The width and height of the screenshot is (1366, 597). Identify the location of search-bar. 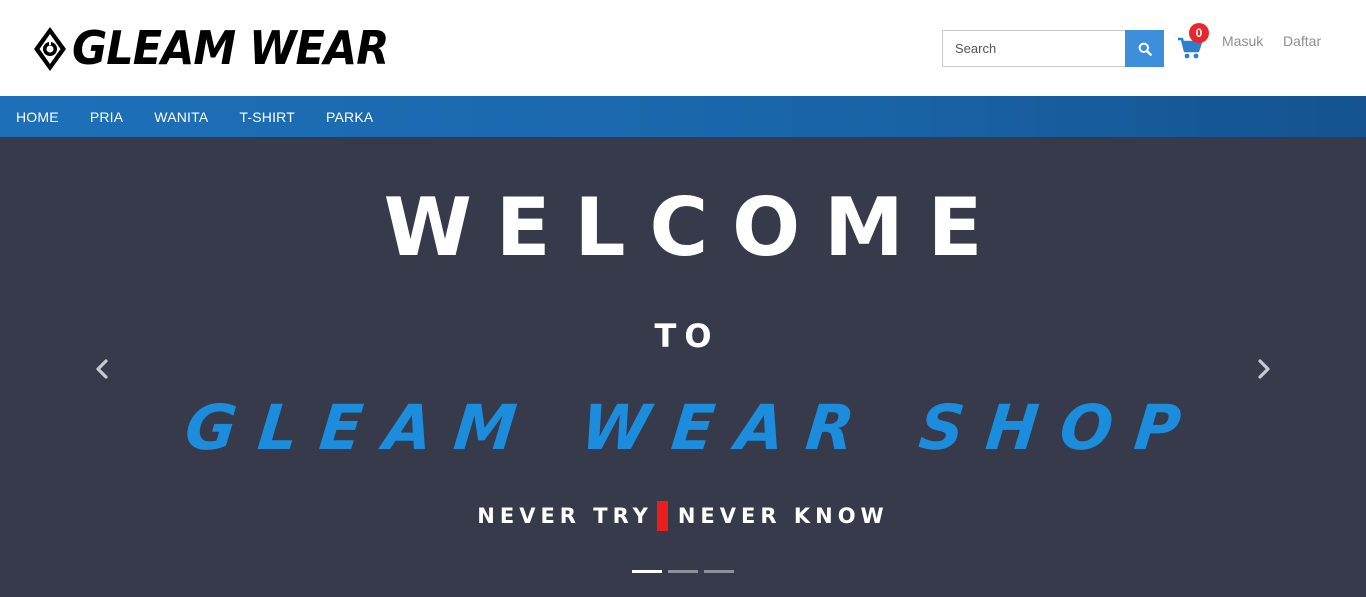
(1053, 48).